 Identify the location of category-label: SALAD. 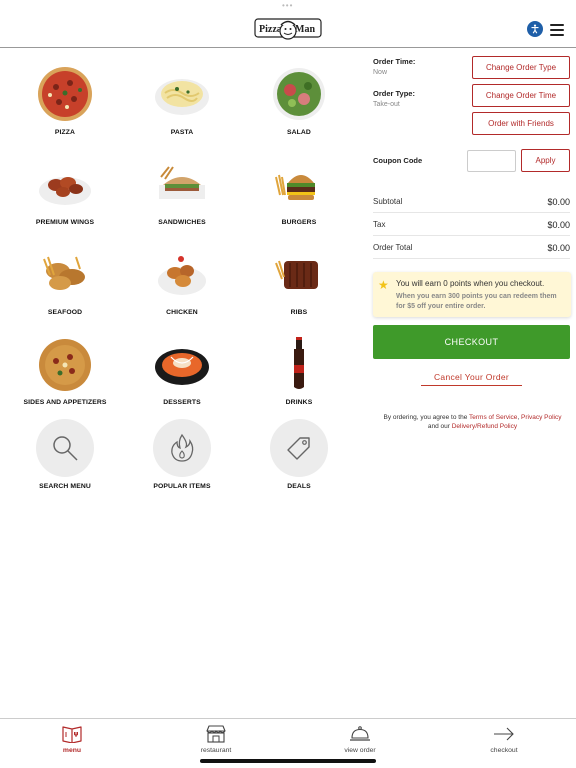
(299, 132).